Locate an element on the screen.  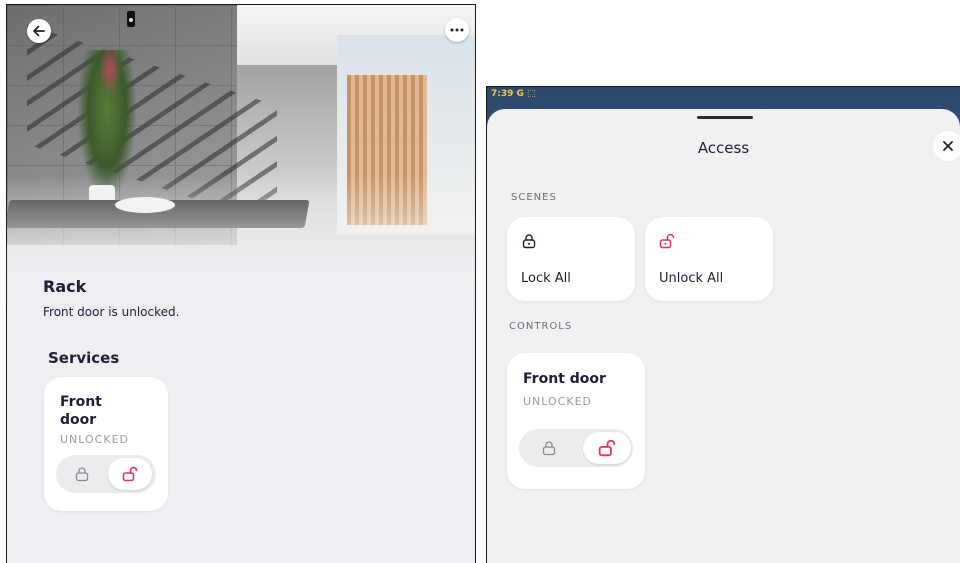
scene-label: Lock All is located at coordinates (546, 278).